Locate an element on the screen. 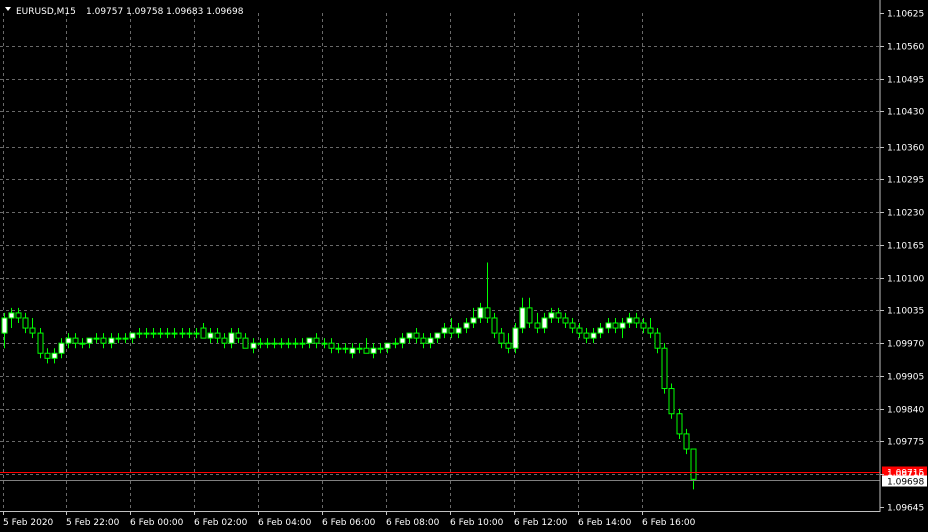 The width and height of the screenshot is (928, 532). price-label: 1.10360 is located at coordinates (905, 149).